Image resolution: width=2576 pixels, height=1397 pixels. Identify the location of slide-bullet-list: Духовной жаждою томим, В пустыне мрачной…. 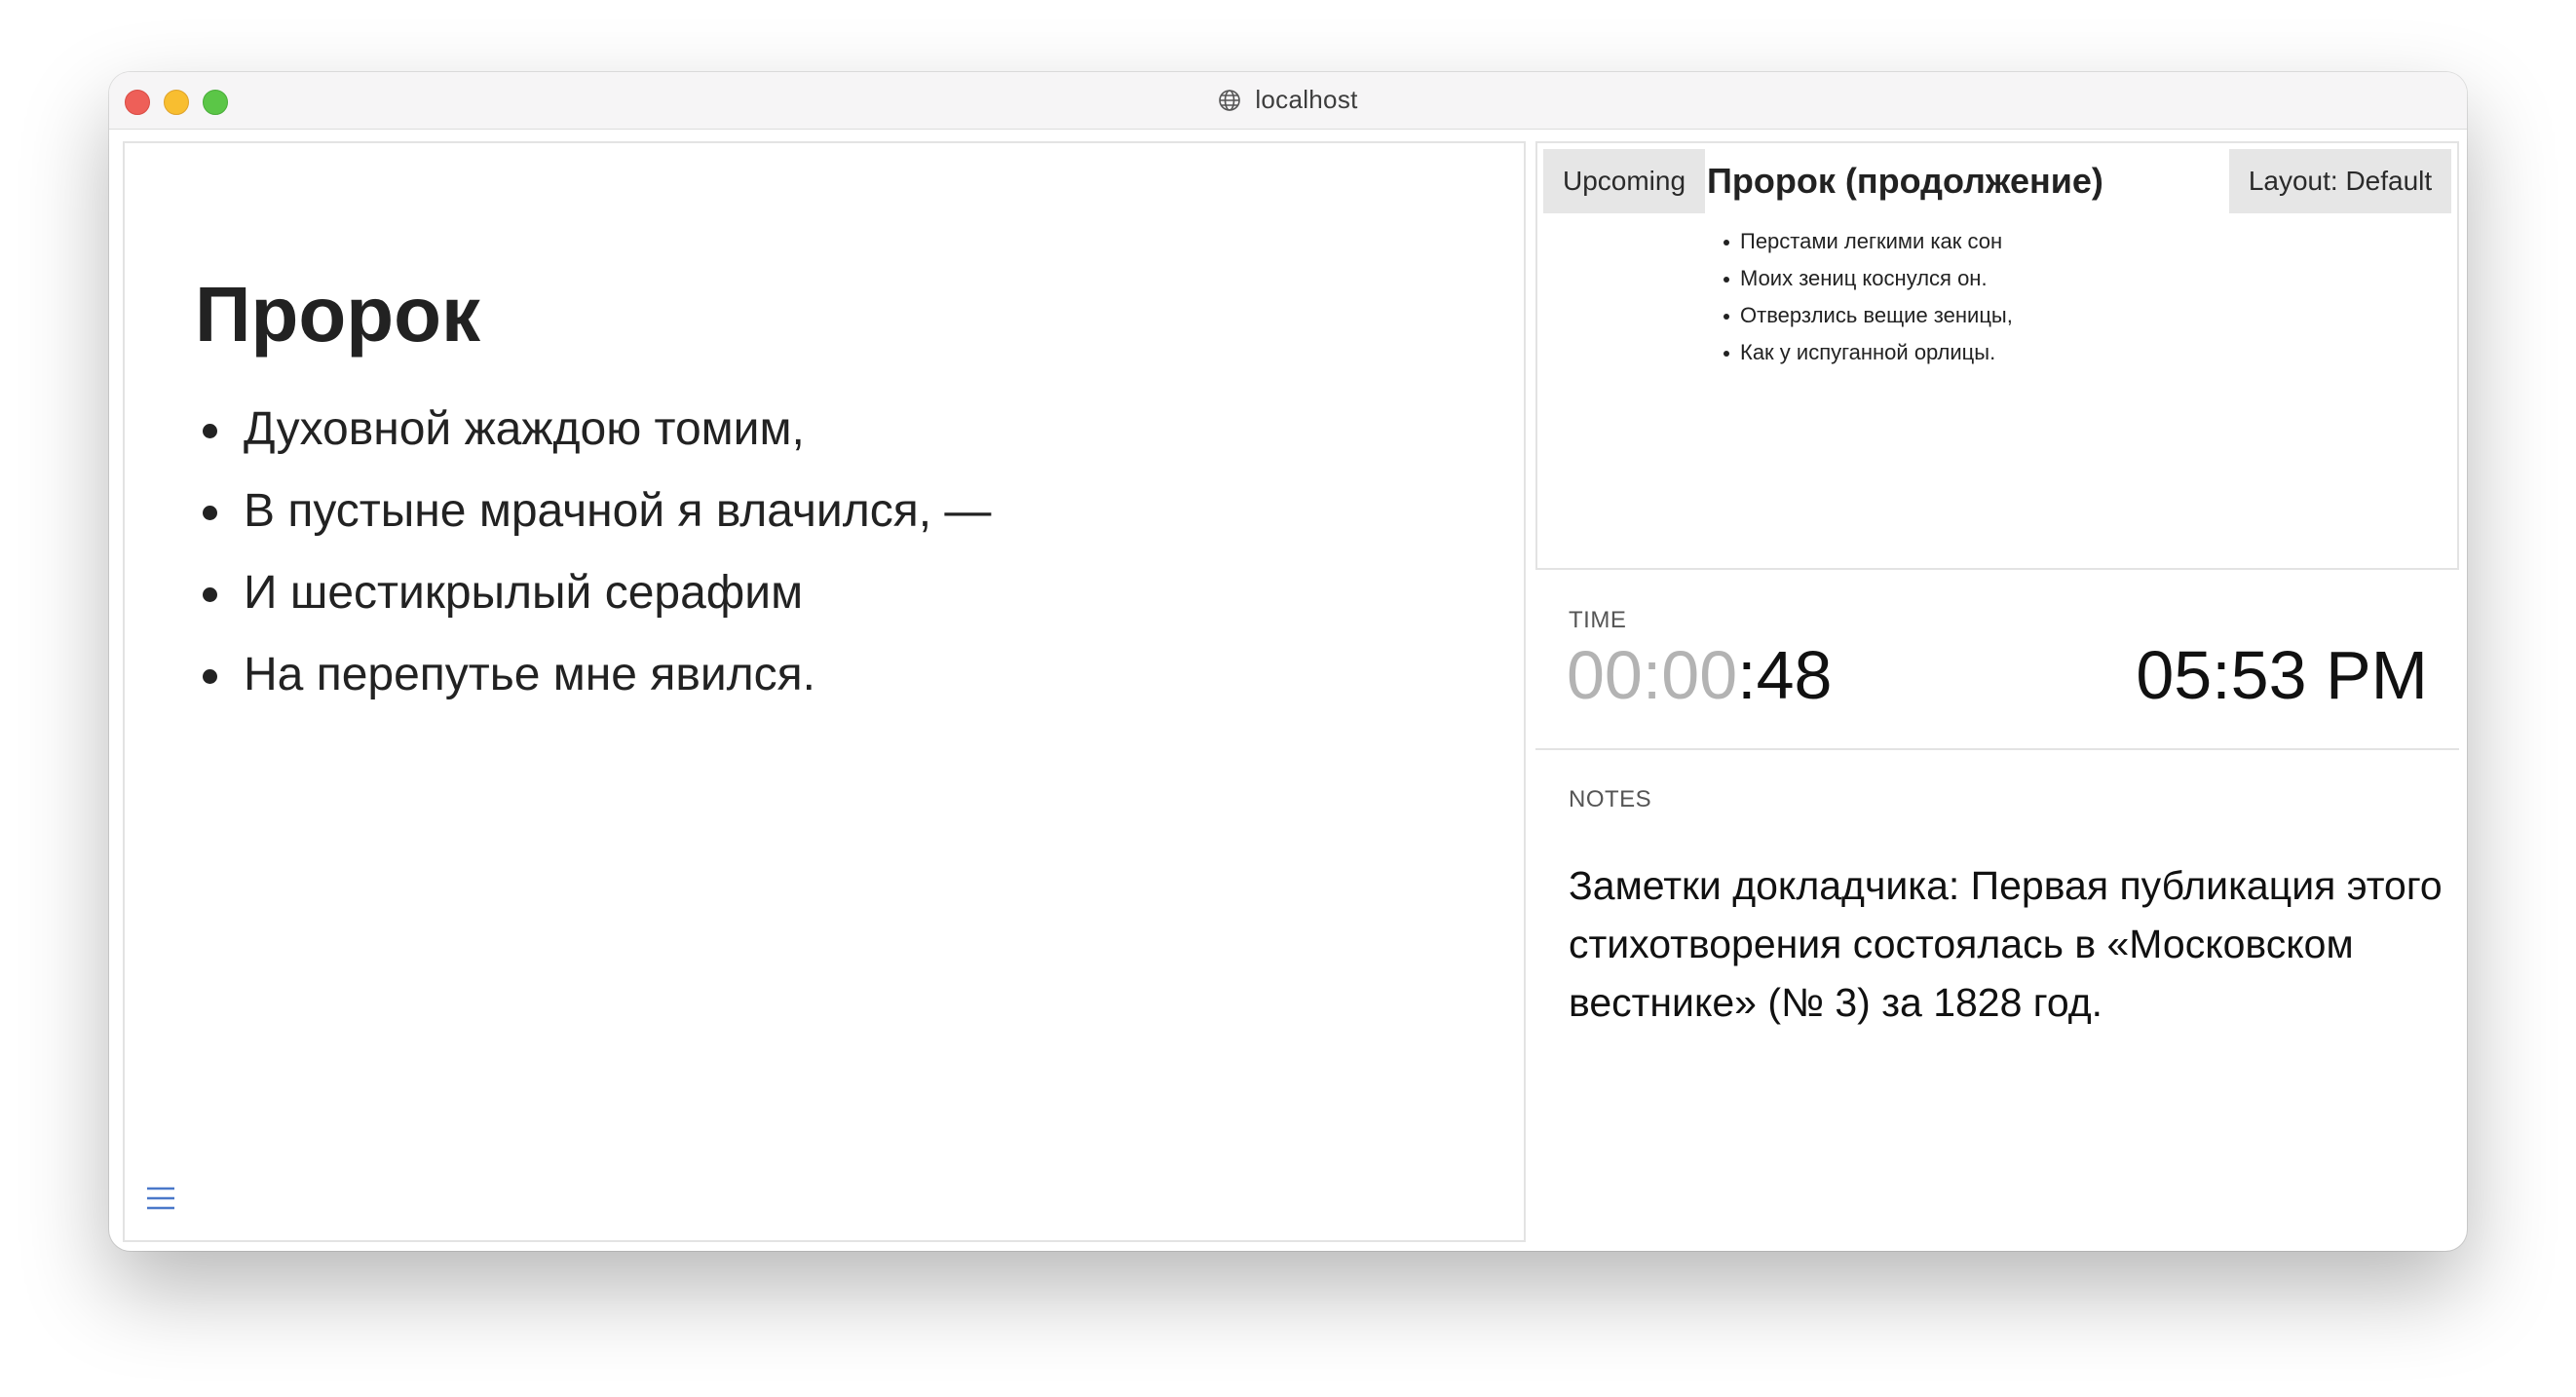
(593, 552).